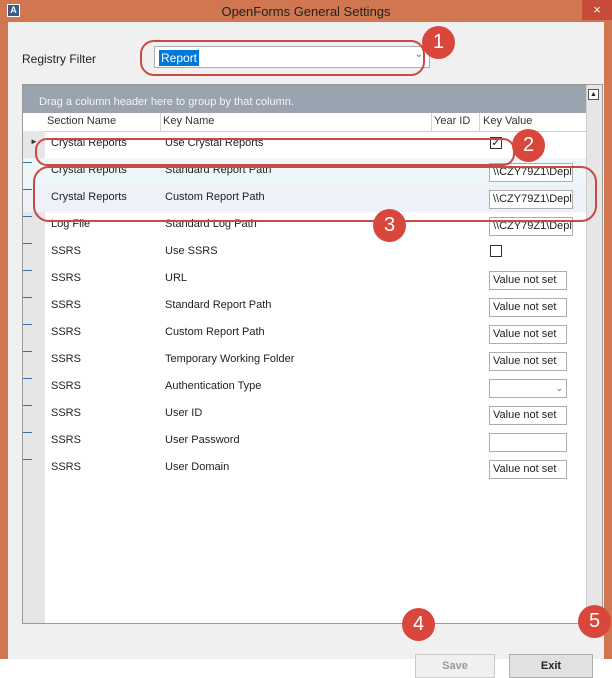 The height and width of the screenshot is (678, 612). What do you see at coordinates (305, 468) in the screenshot?
I see `table-row: SSRS User Domain Value not set` at bounding box center [305, 468].